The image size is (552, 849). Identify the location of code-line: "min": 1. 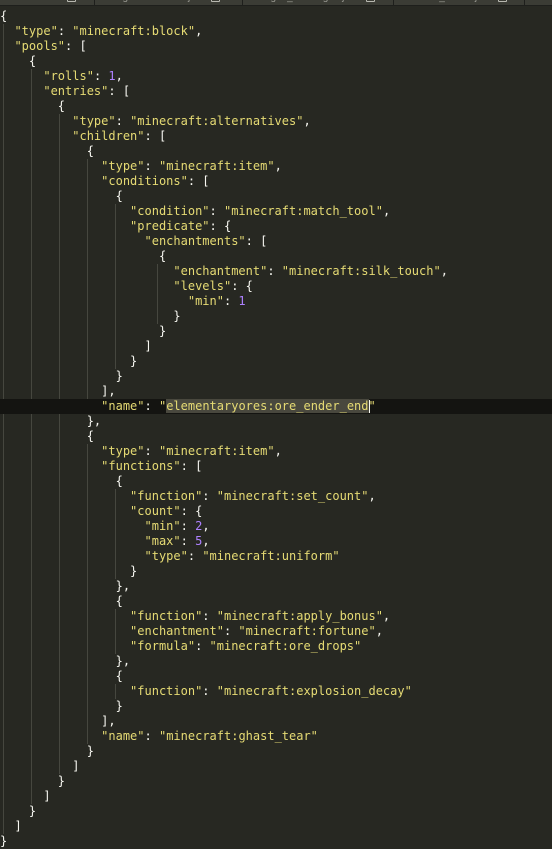
(276, 301).